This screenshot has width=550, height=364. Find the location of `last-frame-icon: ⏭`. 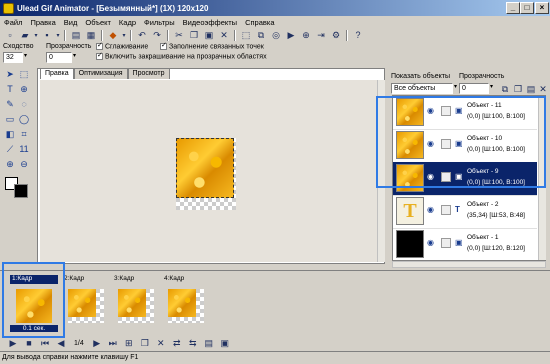

last-frame-icon: ⏭ is located at coordinates (113, 343).